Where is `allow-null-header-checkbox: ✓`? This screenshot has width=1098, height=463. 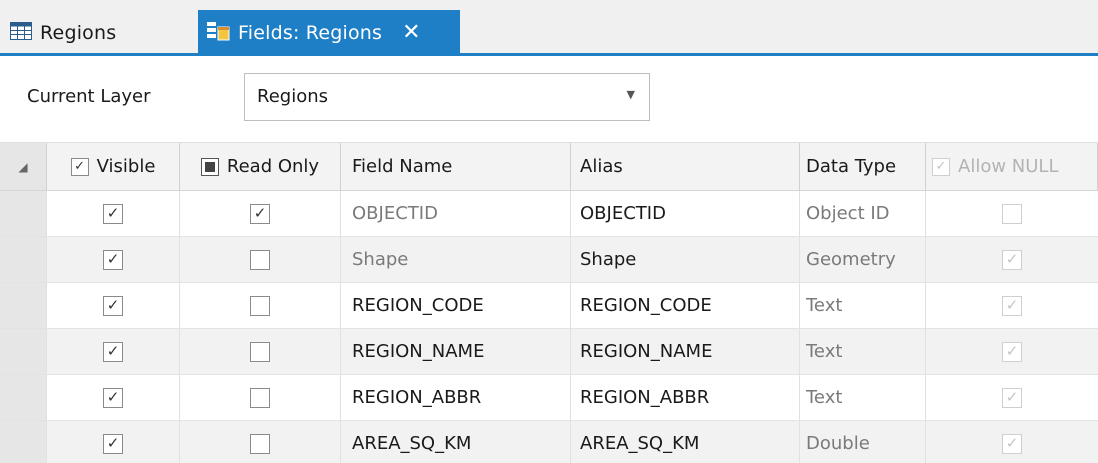
allow-null-header-checkbox: ✓ is located at coordinates (941, 166).